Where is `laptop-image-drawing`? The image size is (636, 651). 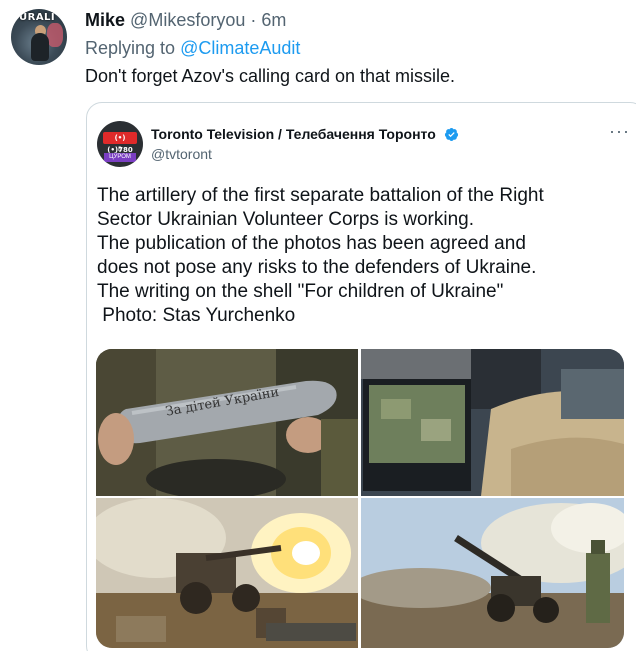
laptop-image-drawing is located at coordinates (492, 422).